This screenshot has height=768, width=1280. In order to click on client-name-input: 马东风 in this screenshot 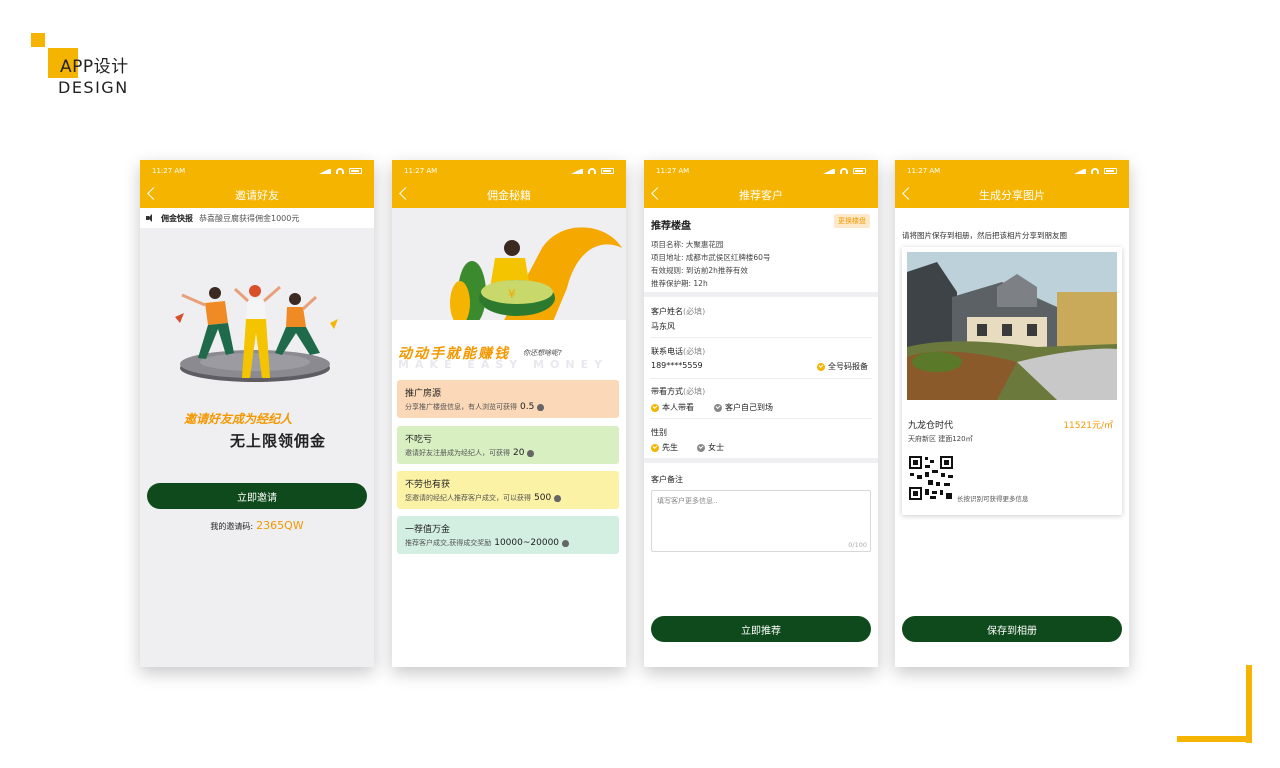, I will do `click(663, 326)`.